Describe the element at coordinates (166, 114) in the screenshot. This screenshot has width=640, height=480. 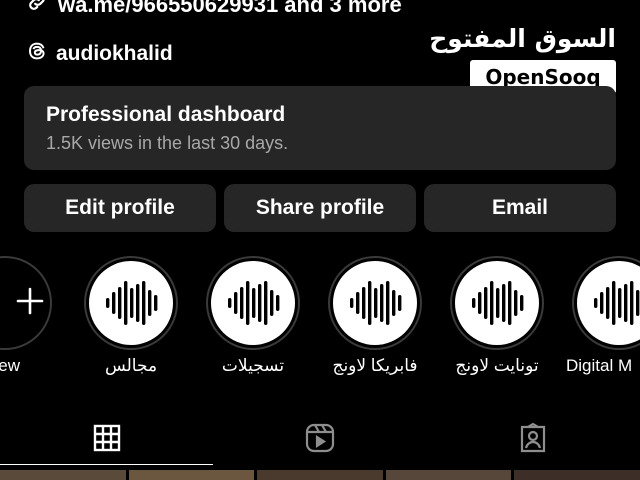
I see `dashboard-title: Professional dashboard` at that location.